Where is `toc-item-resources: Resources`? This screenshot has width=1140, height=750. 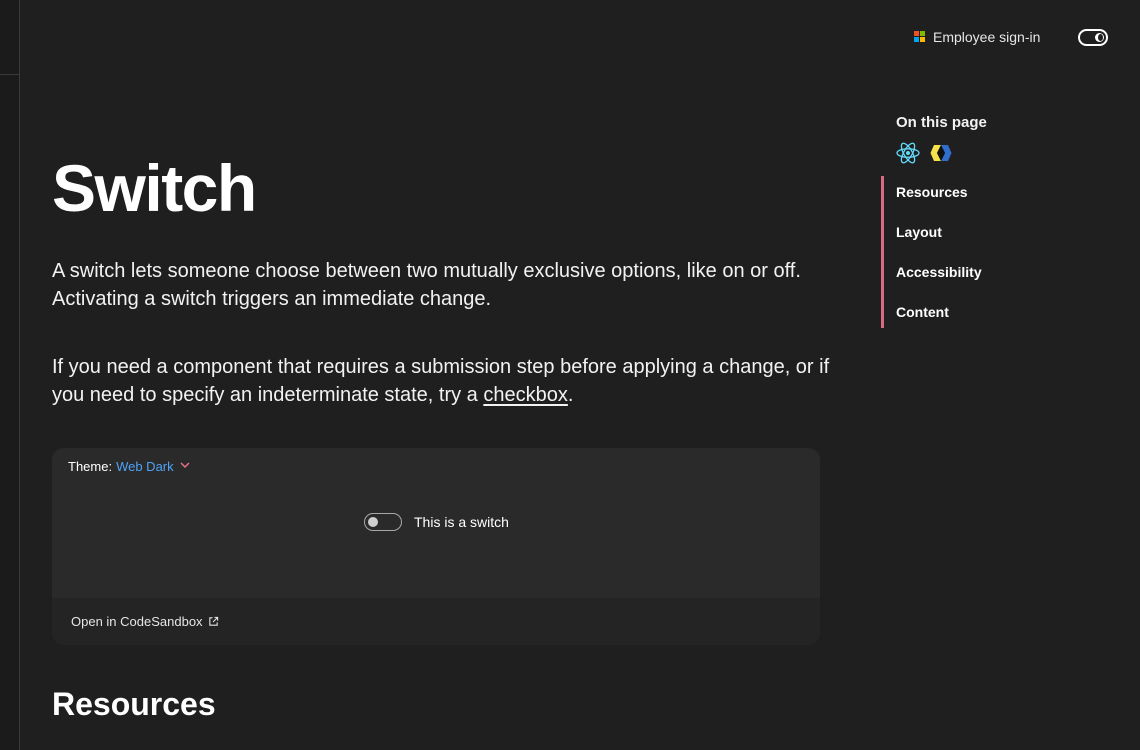
toc-item-resources: Resources is located at coordinates (982, 196).